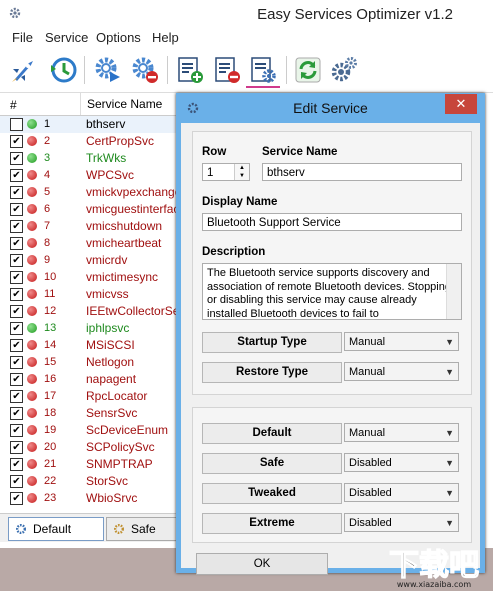  Describe the element at coordinates (90, 226) in the screenshot. I see `table-row: ✔ 7 vmicshutdown` at that location.